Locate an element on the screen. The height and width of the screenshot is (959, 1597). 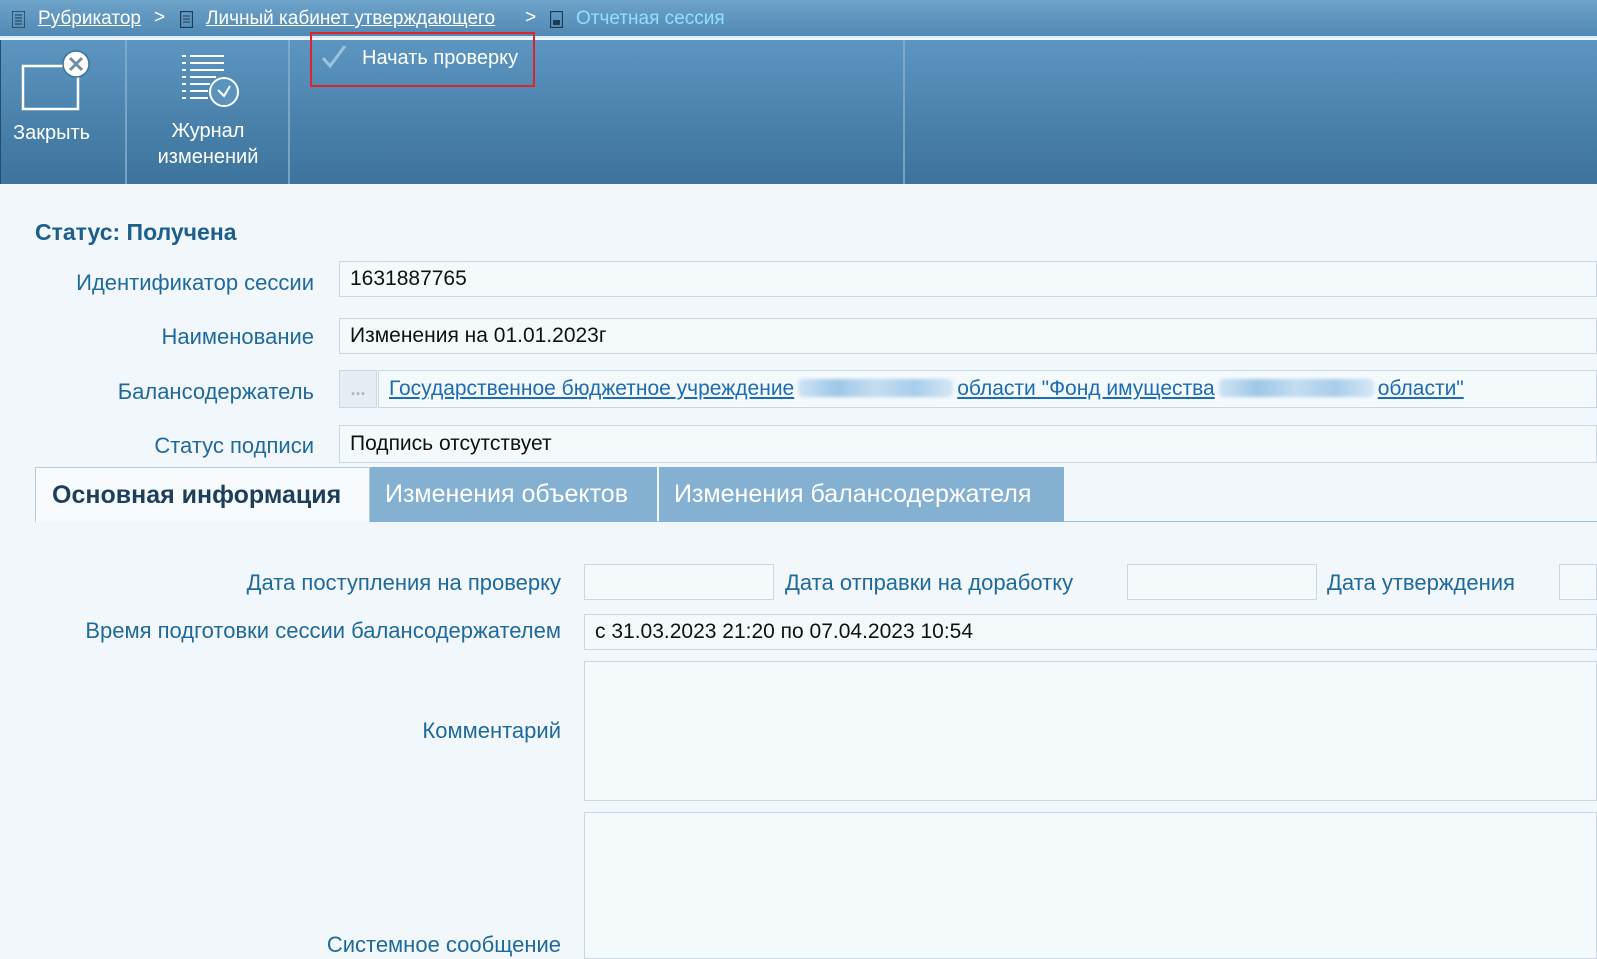
change-log-label-line2: изменений is located at coordinates (208, 157).